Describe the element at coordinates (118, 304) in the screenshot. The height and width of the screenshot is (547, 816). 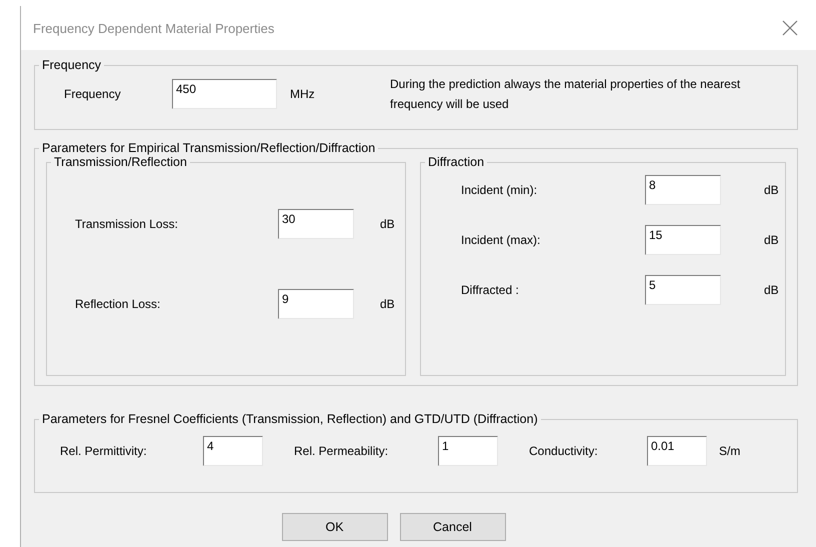
I see `field-label: Reflection Loss:` at that location.